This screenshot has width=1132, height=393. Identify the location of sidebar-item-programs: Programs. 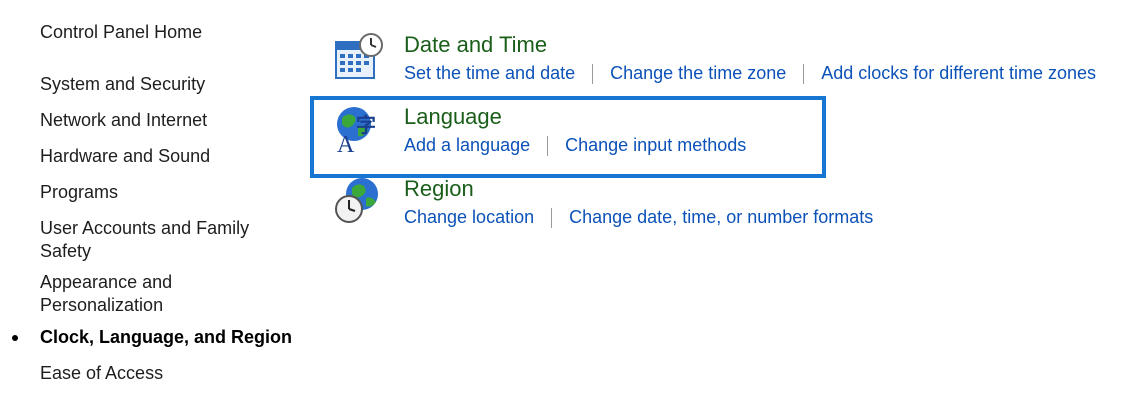
(162, 192).